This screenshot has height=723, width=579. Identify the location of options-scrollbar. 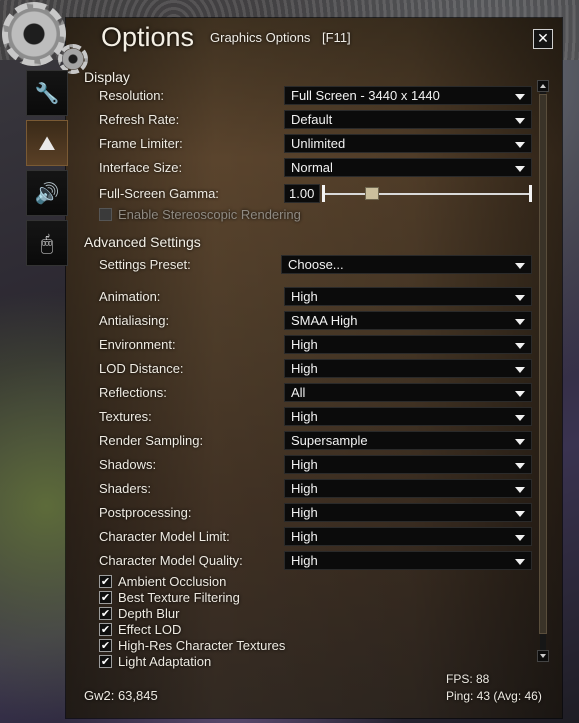
(543, 371).